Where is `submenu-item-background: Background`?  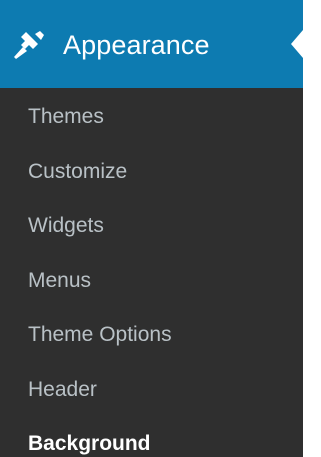
submenu-item-background: Background is located at coordinates (151, 437).